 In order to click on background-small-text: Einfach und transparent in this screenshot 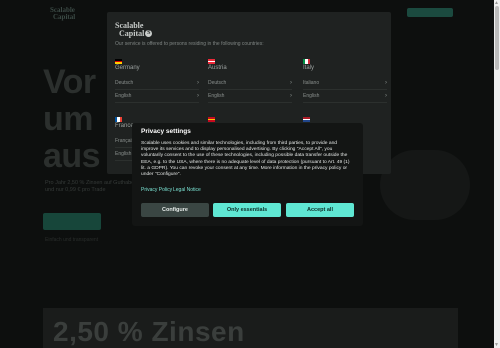, I will do `click(72, 240)`.